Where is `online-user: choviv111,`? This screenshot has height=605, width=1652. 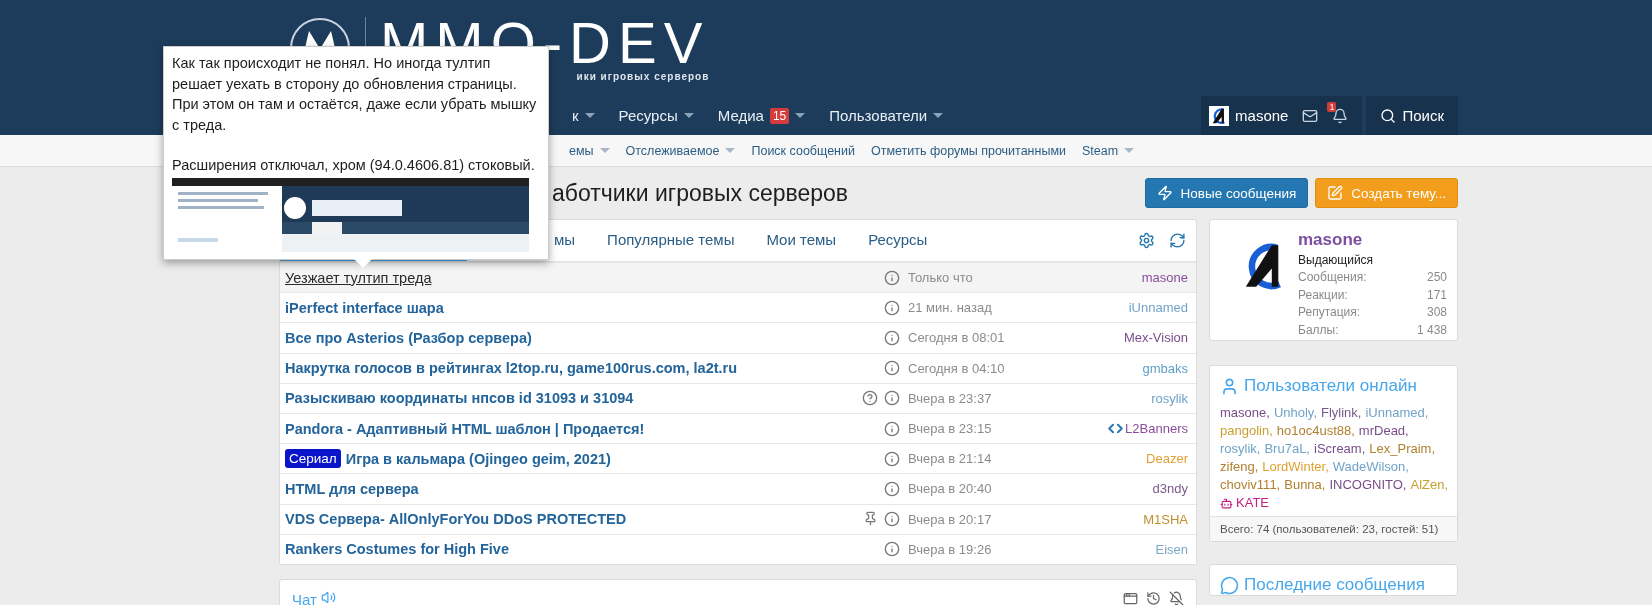 online-user: choviv111, is located at coordinates (1250, 485).